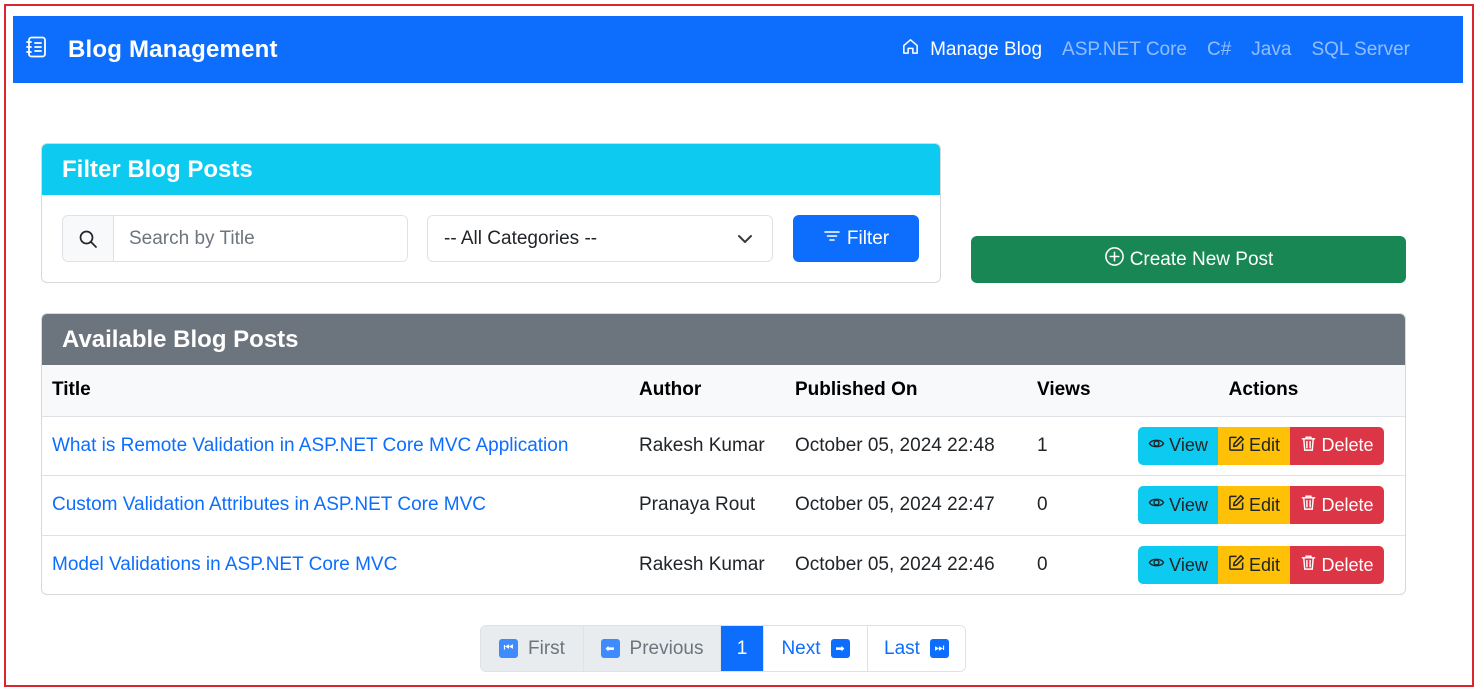  What do you see at coordinates (717, 505) in the screenshot?
I see `post-author: Pranaya Rout` at bounding box center [717, 505].